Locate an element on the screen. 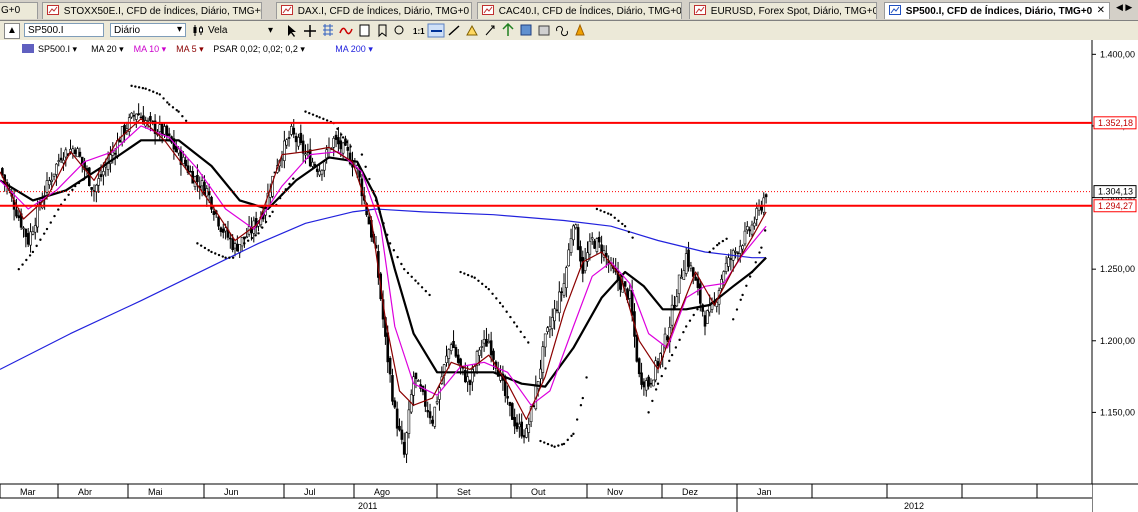 This screenshot has width=1138, height=512. object-icon is located at coordinates (472, 30).